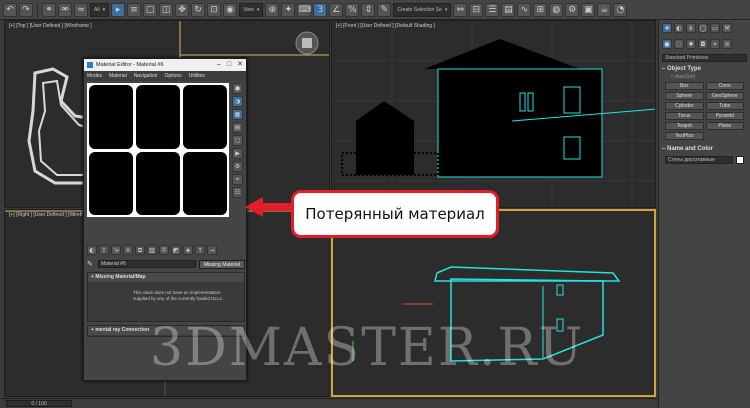 This screenshot has height=408, width=750. Describe the element at coordinates (182, 9) in the screenshot. I see `move-icon: ✥` at that location.